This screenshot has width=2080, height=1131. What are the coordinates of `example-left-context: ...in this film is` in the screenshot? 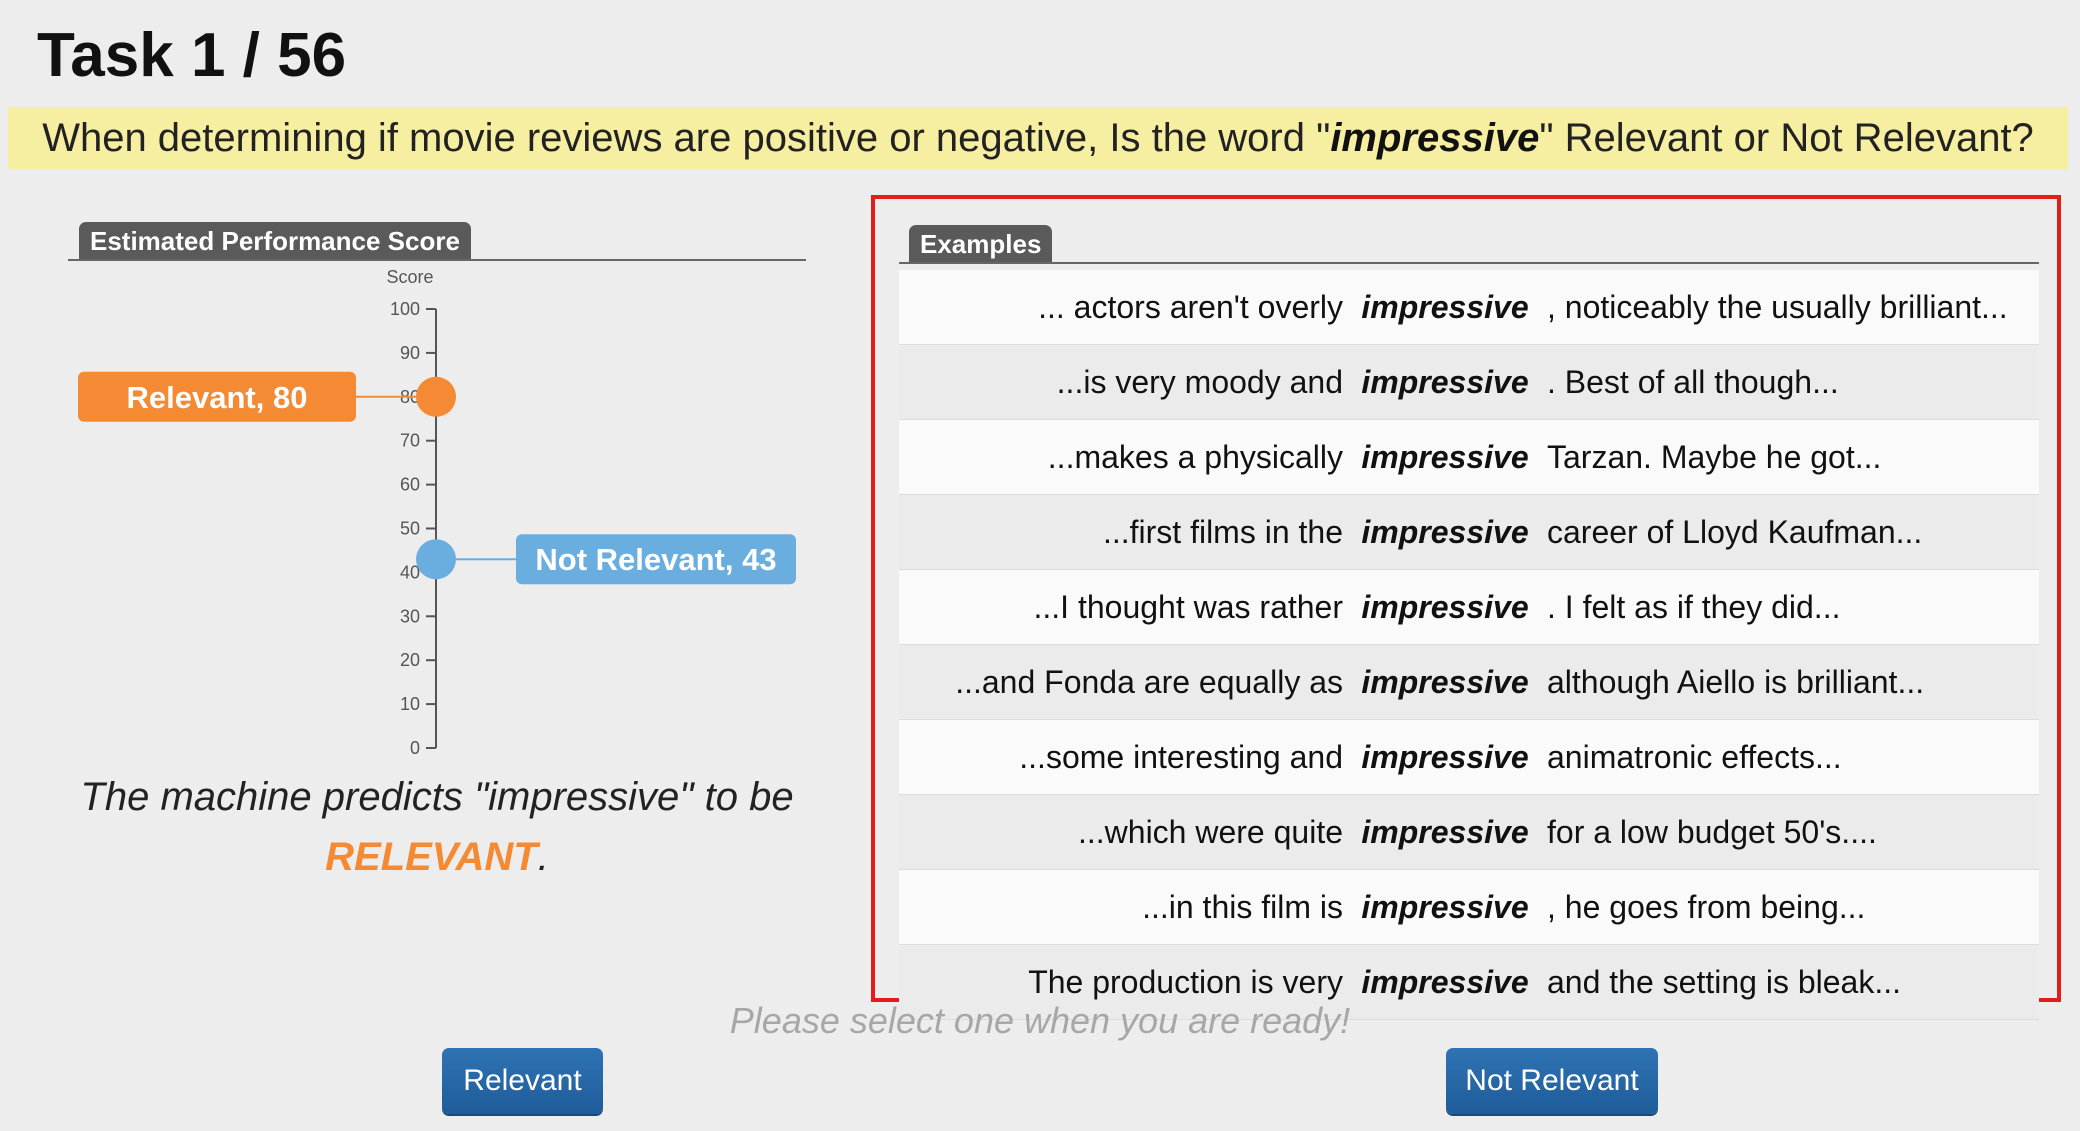 It's located at (1242, 906).